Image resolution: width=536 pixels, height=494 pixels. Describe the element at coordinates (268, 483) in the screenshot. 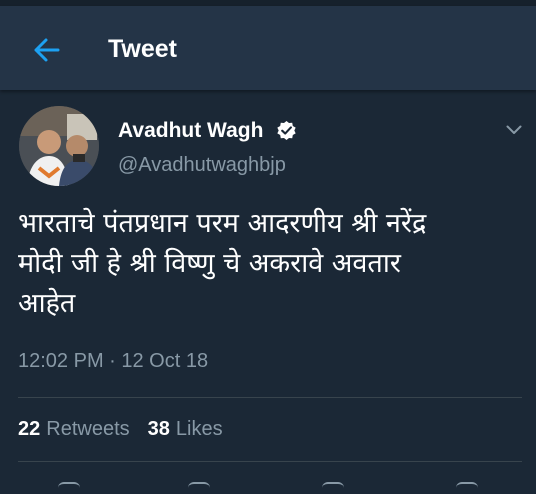

I see `tweet-actions` at that location.